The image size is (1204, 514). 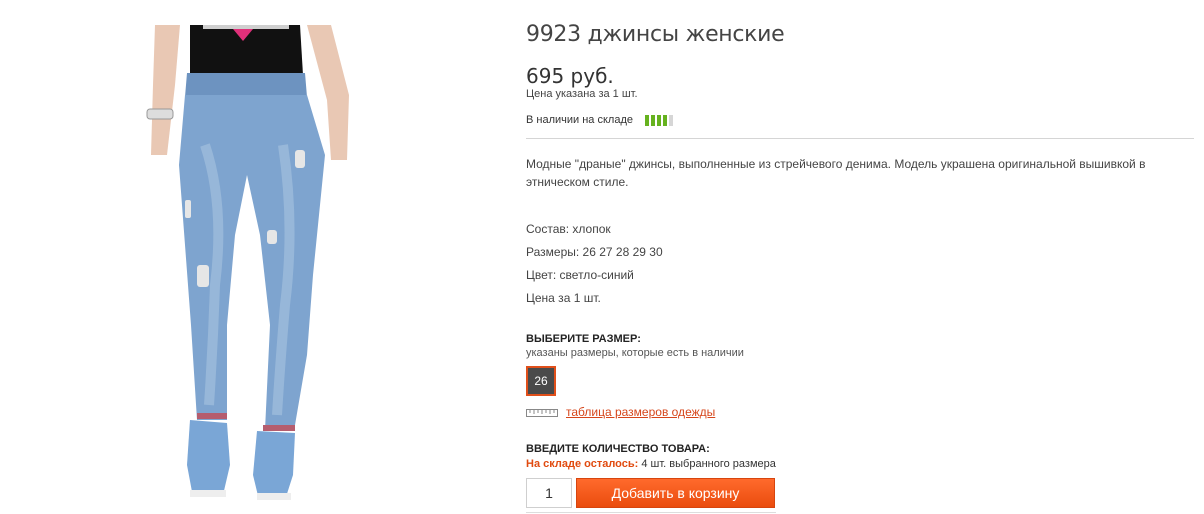 I want to click on stock-left-label: На складе осталось:, so click(x=582, y=464).